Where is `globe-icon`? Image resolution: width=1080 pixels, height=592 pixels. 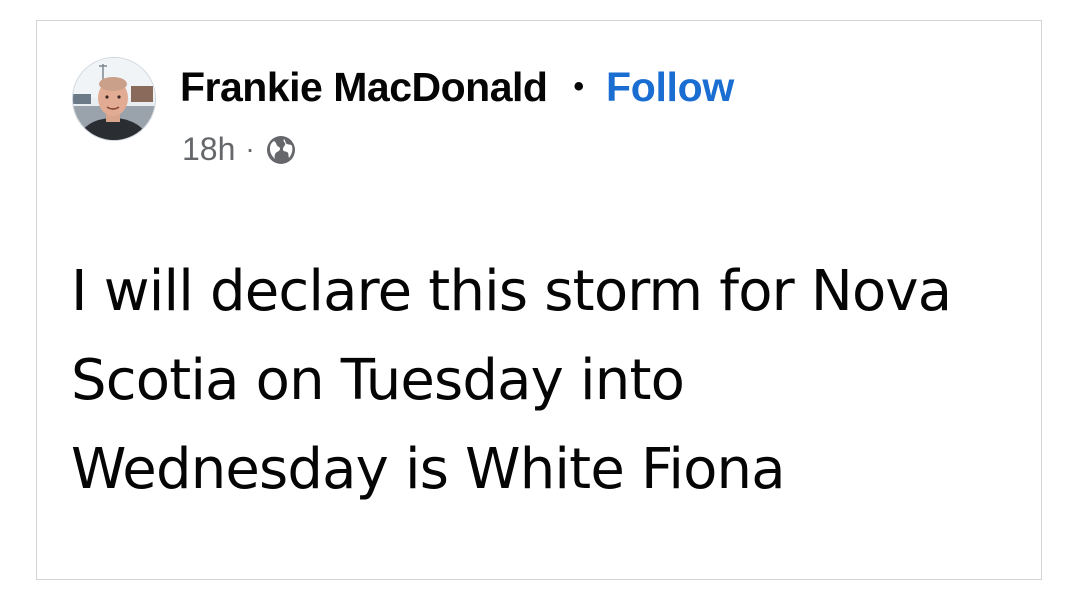
globe-icon is located at coordinates (281, 150).